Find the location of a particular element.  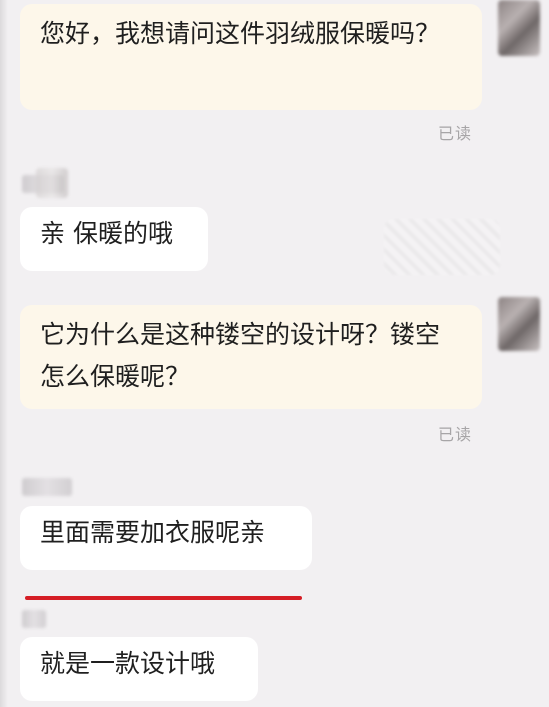

message-bubble-outgoing: 它为什么是这种镂空的设计呀？镂空怎么保暖呢？ is located at coordinates (251, 357).